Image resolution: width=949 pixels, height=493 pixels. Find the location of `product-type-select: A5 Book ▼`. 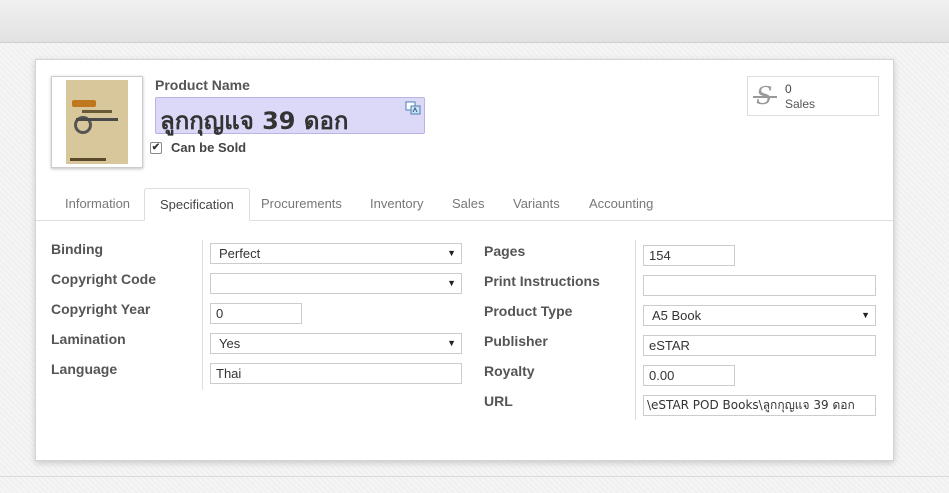

product-type-select: A5 Book ▼ is located at coordinates (759, 315).